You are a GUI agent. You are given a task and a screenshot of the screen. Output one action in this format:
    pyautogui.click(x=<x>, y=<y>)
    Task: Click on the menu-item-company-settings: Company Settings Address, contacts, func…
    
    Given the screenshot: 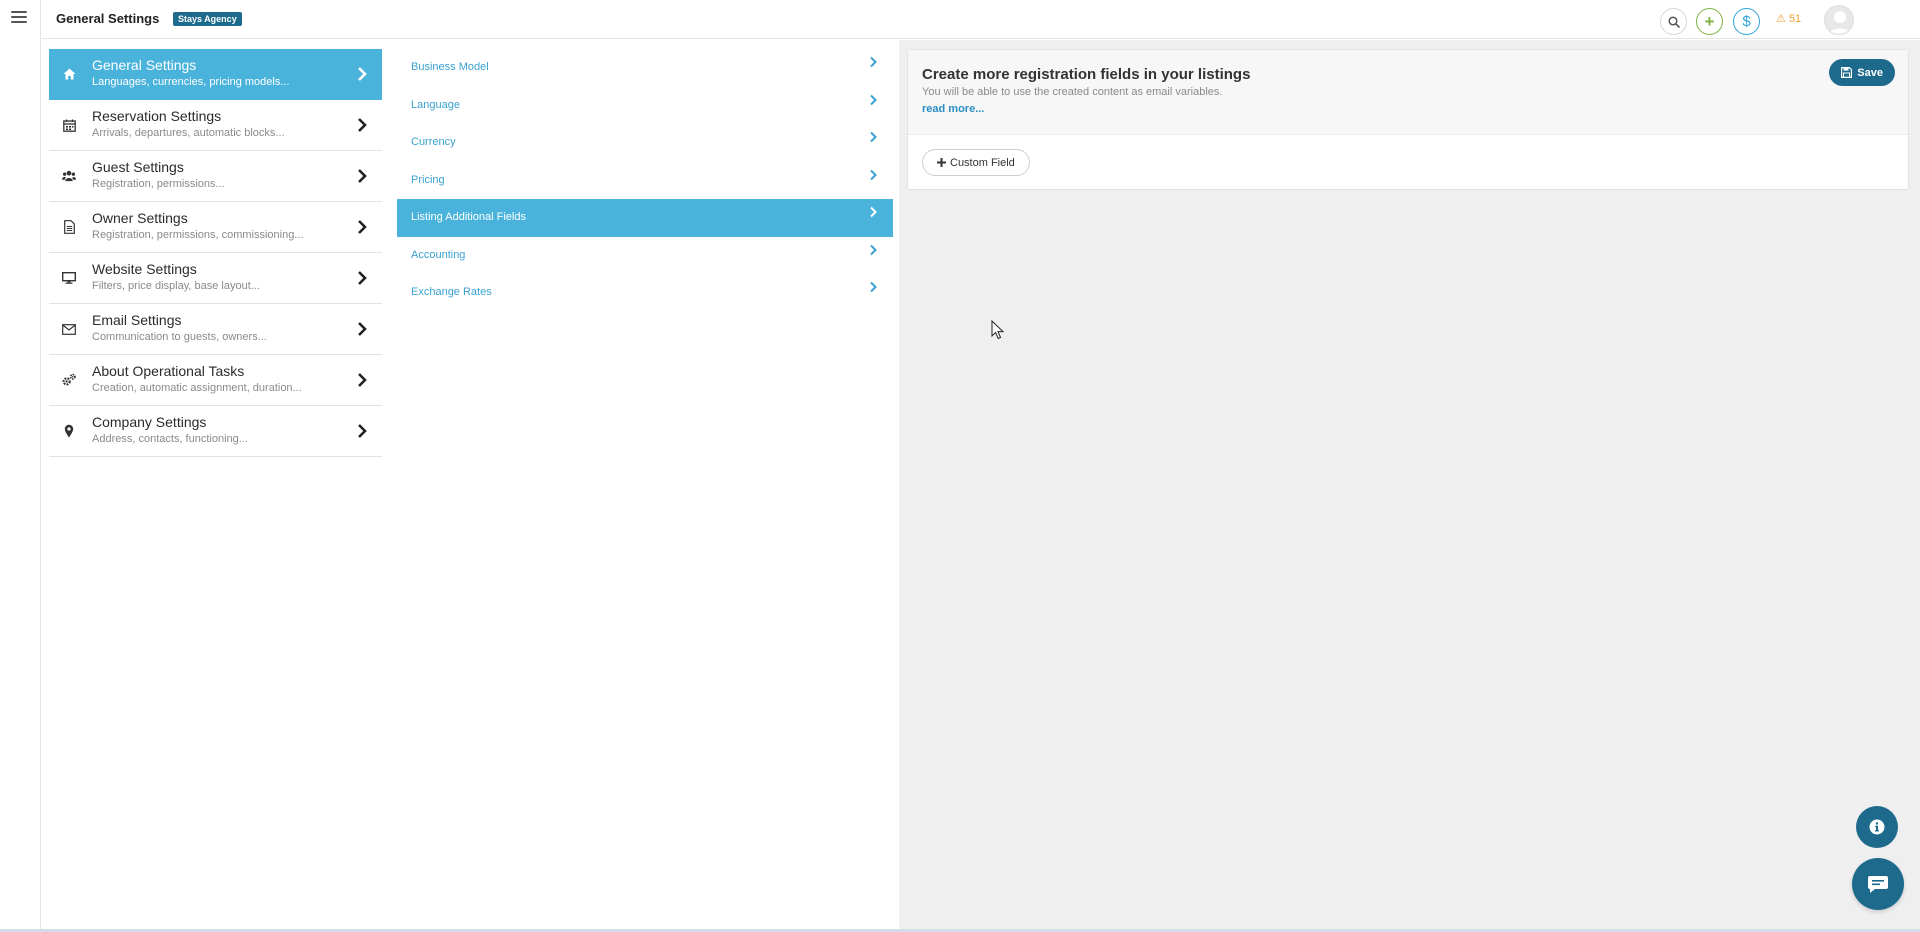 What is the action you would take?
    pyautogui.click(x=215, y=431)
    